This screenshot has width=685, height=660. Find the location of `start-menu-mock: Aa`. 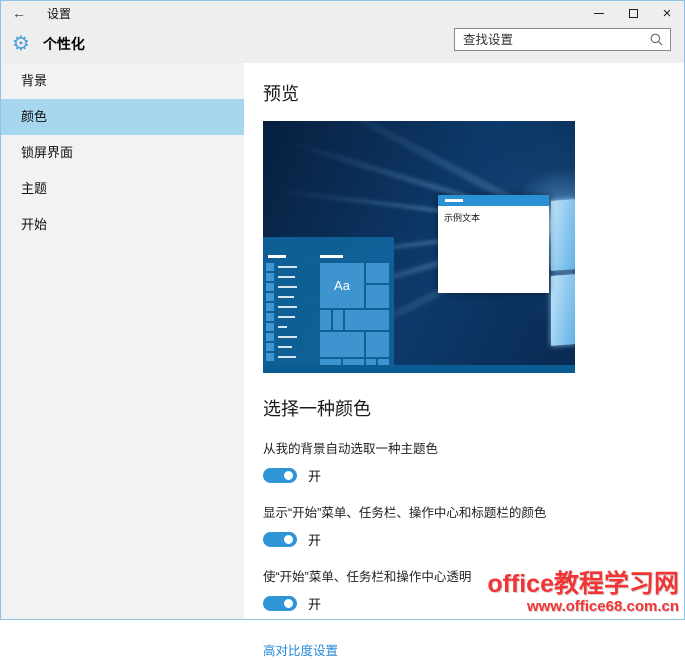

start-menu-mock: Aa is located at coordinates (328, 301).